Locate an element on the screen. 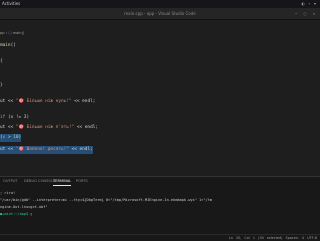 This screenshot has height=241, width=320. tab-terminal: TERMINAL is located at coordinates (62, 181).